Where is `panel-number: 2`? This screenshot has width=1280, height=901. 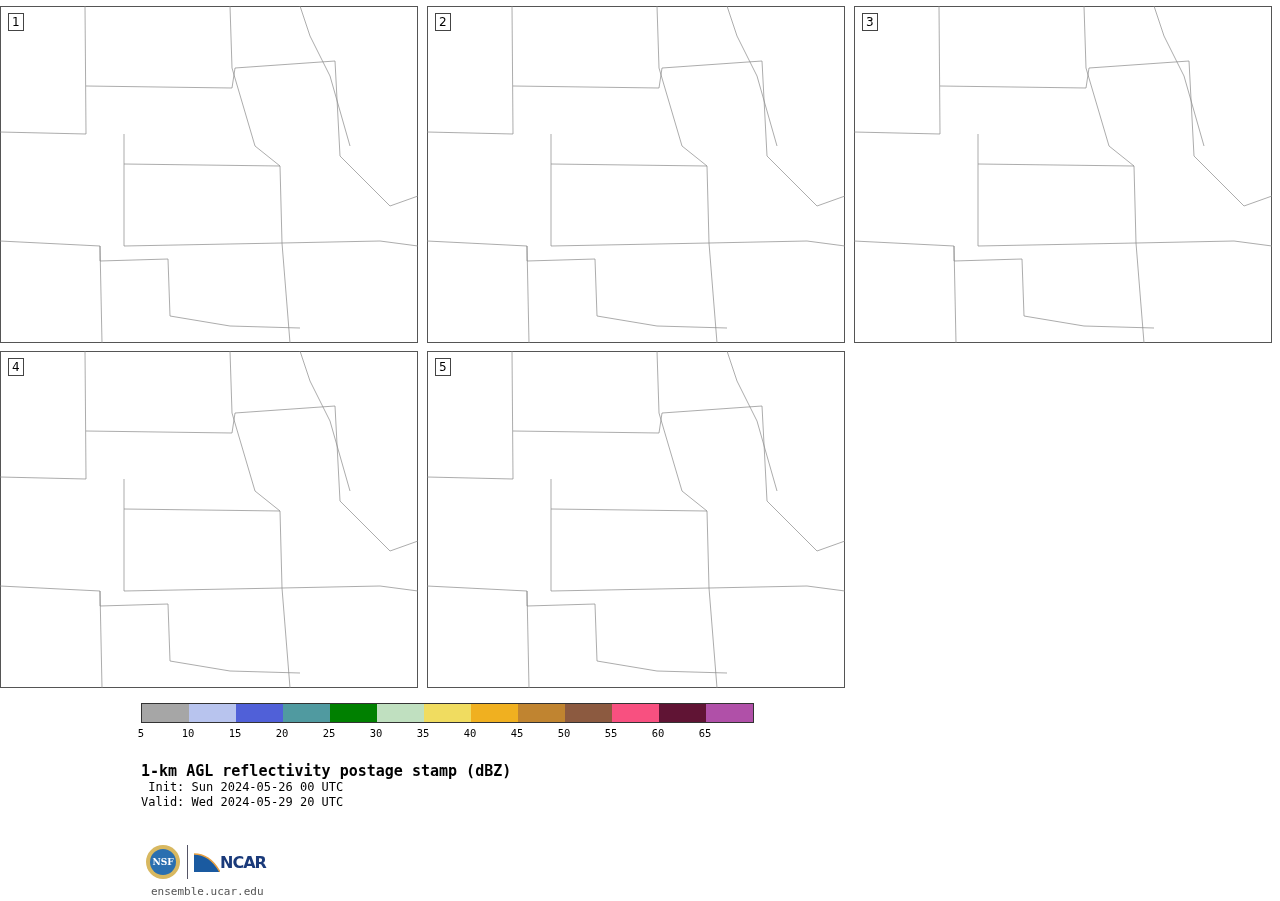 panel-number: 2 is located at coordinates (443, 22).